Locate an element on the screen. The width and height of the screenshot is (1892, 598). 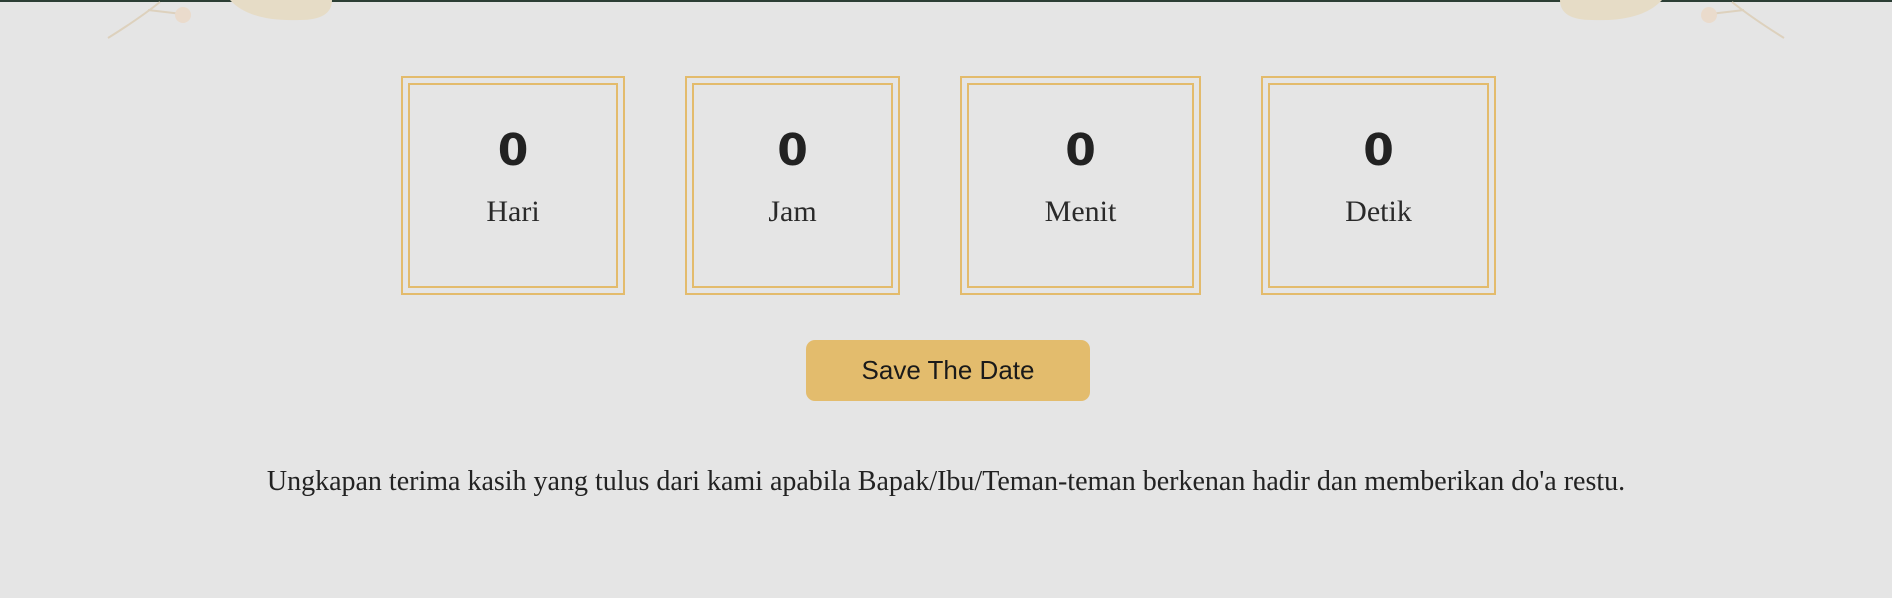
countdown-minutes: 0 Menit is located at coordinates (1080, 185).